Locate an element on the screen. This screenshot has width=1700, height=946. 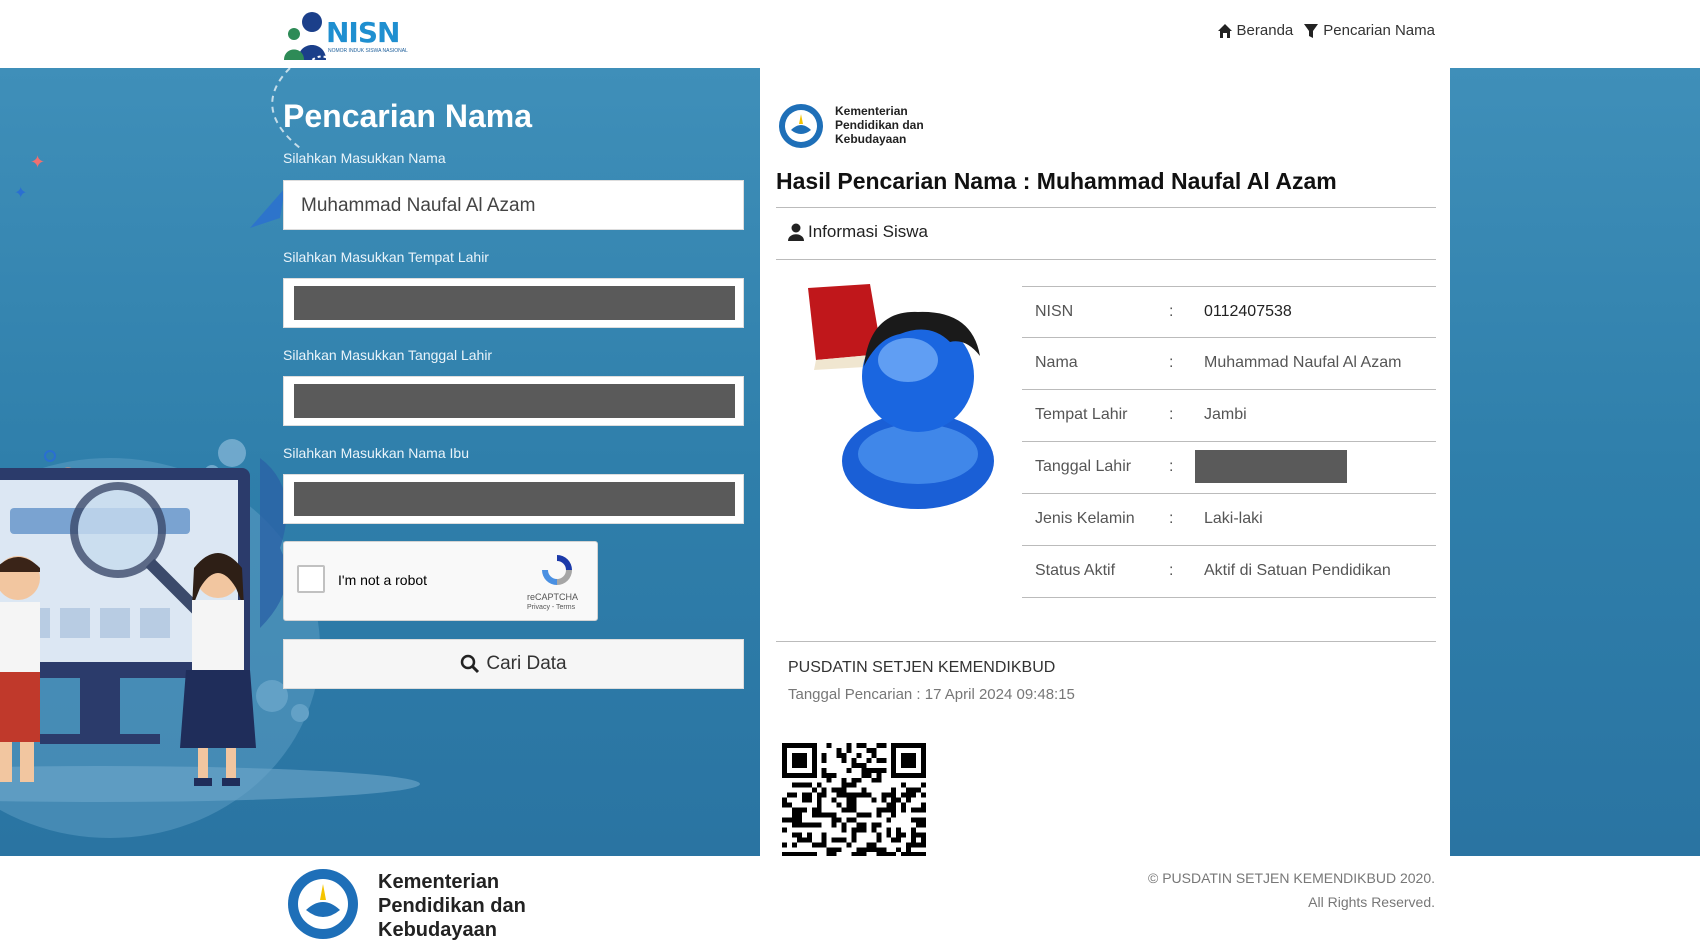
redacted-birthdate-value is located at coordinates (1271, 466).